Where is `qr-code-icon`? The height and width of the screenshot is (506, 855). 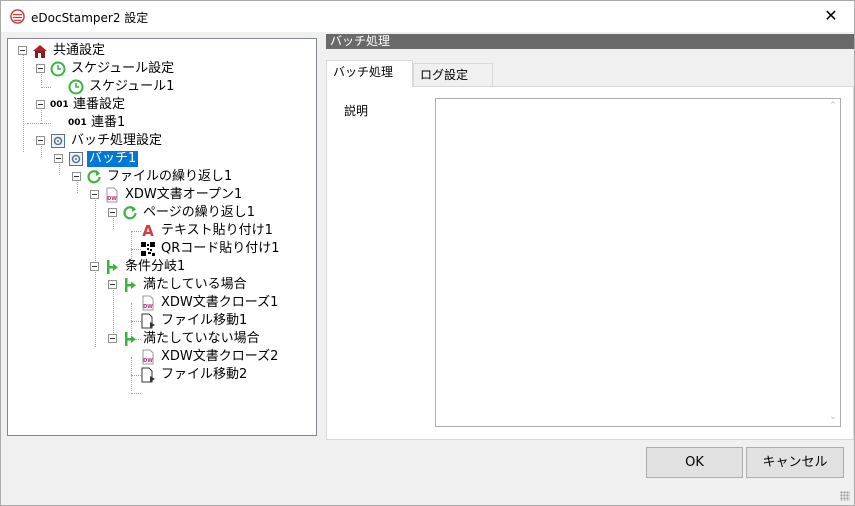 qr-code-icon is located at coordinates (148, 248).